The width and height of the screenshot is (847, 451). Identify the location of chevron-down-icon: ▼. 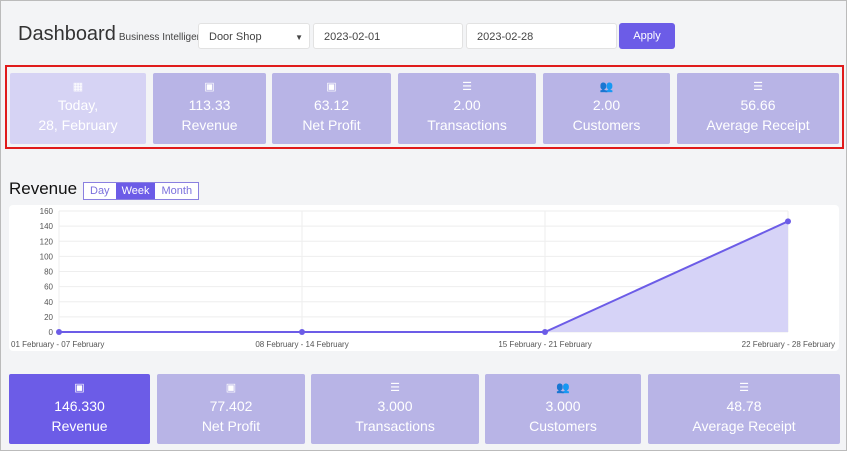
(299, 37).